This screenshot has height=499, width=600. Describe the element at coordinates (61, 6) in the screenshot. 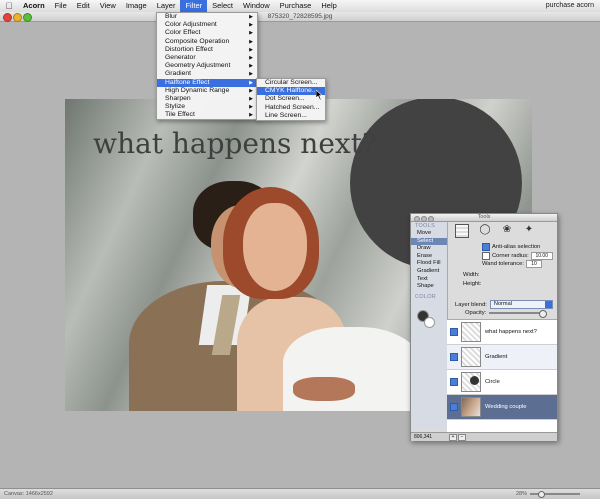

I see `menu-file: File` at that location.